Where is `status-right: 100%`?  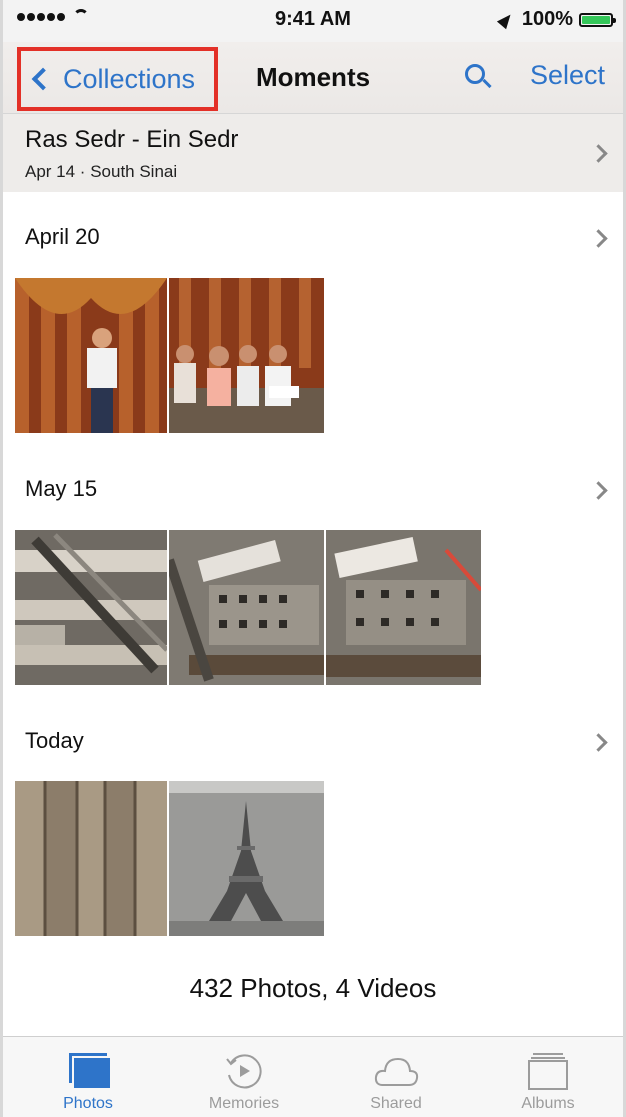
status-right: 100% is located at coordinates (556, 19).